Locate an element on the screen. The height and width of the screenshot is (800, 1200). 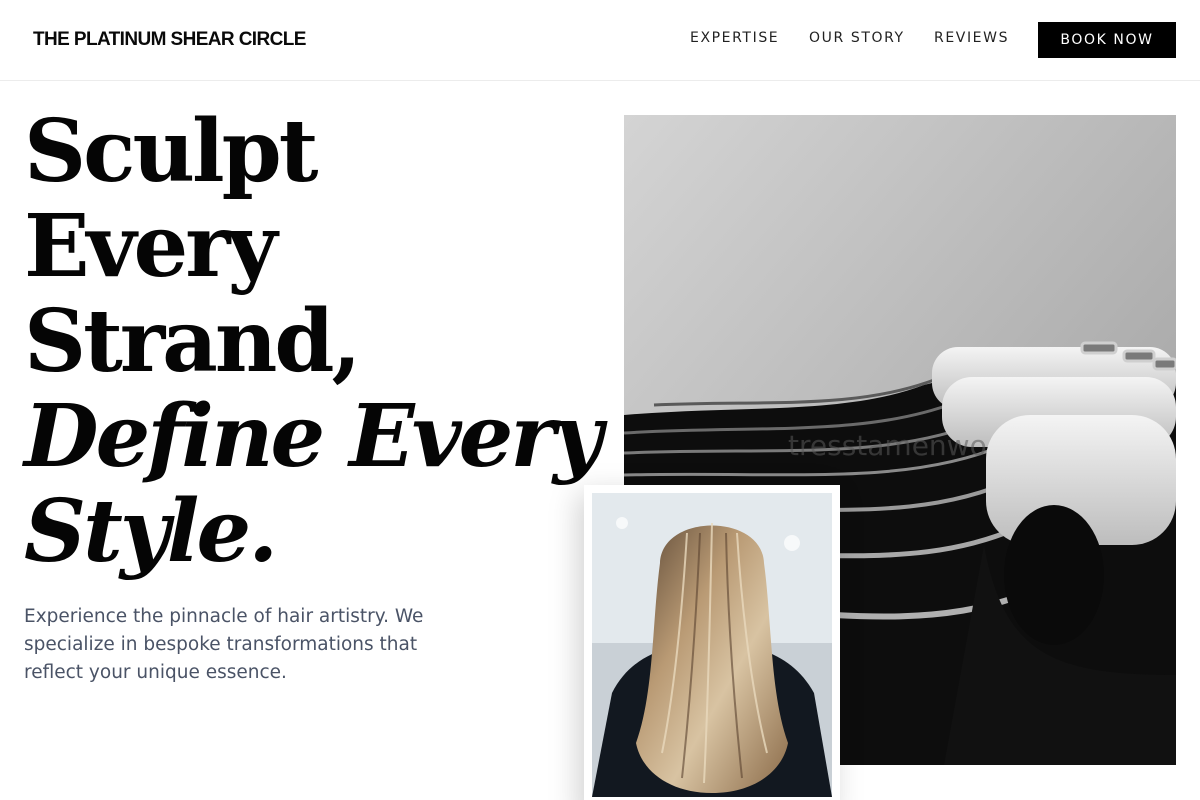
highlighted-hair-image is located at coordinates (712, 645).